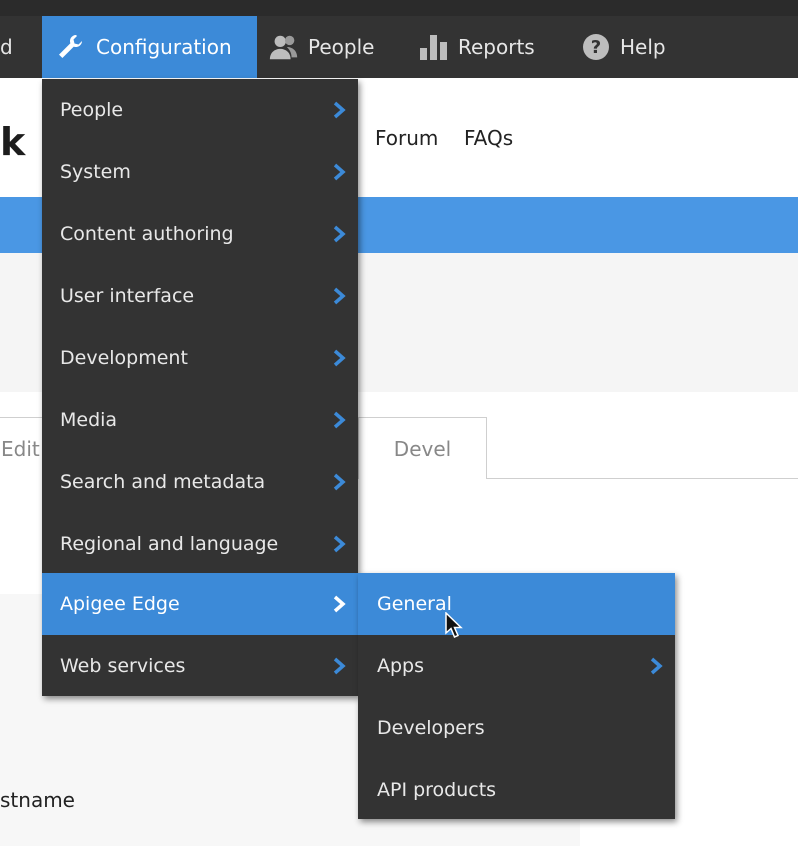 The width and height of the screenshot is (798, 846). I want to click on menu-item-user-interface: User interface, so click(200, 296).